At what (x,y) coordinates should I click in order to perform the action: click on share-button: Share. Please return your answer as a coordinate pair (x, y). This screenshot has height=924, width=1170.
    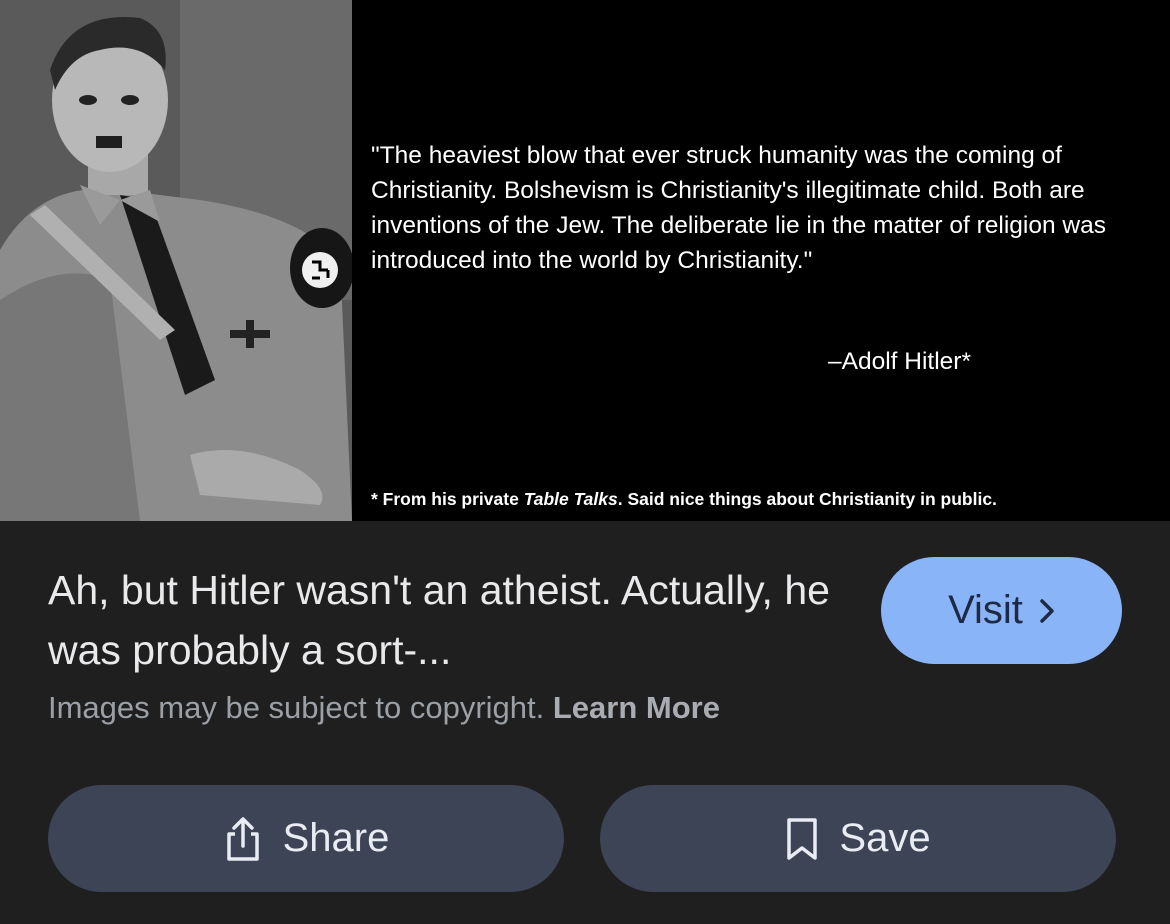
    Looking at the image, I should click on (306, 838).